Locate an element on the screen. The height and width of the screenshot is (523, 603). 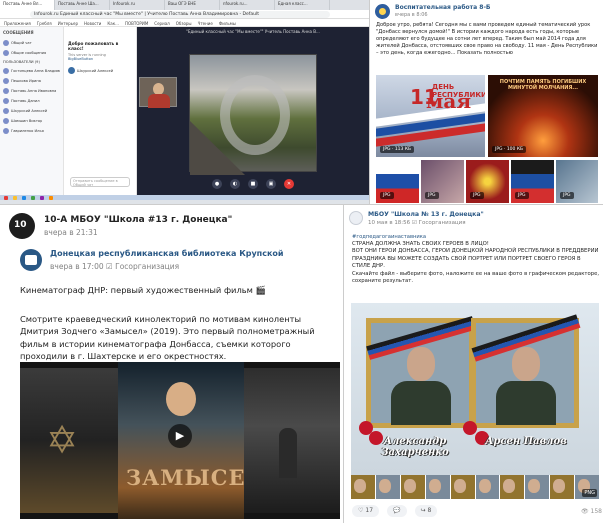
browser-tab: Ваш ОГЭ ЕНЕ is located at coordinates (192, 5).